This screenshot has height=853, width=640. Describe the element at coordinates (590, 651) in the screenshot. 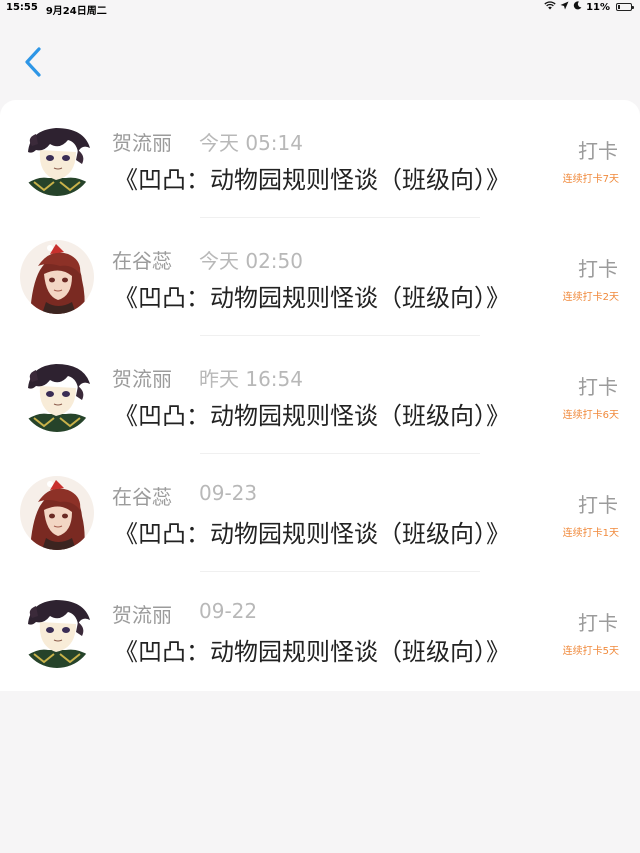

I see `streak-badge: 连续打卡5天` at that location.